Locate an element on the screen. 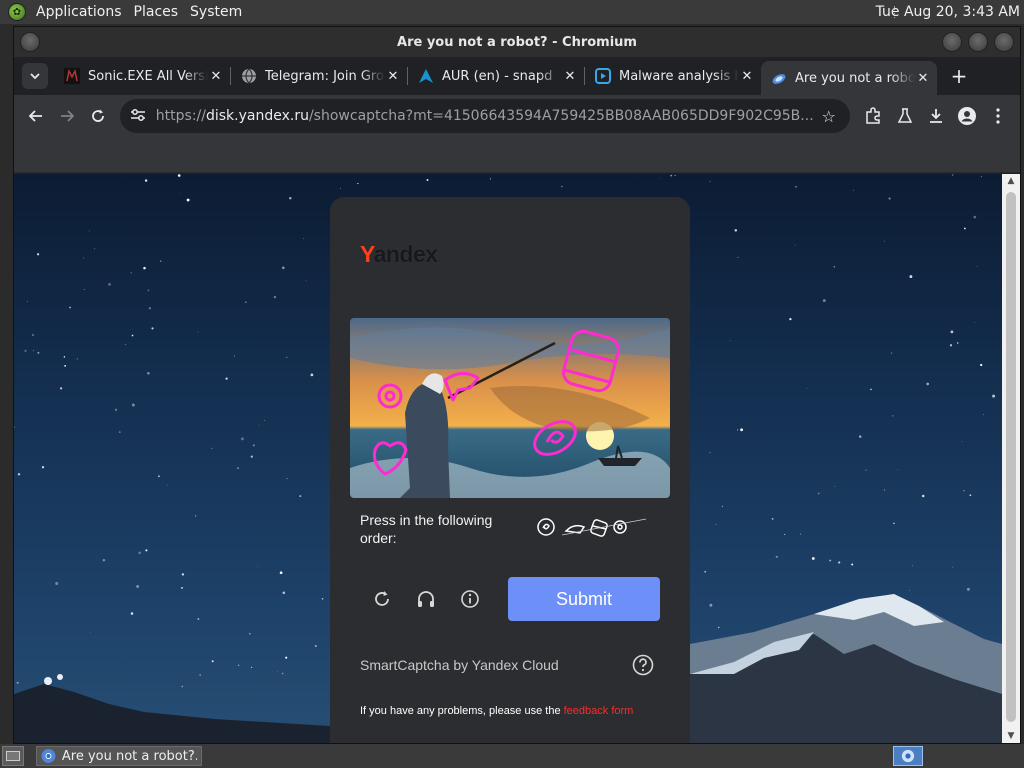  download-icon is located at coordinates (935, 116).